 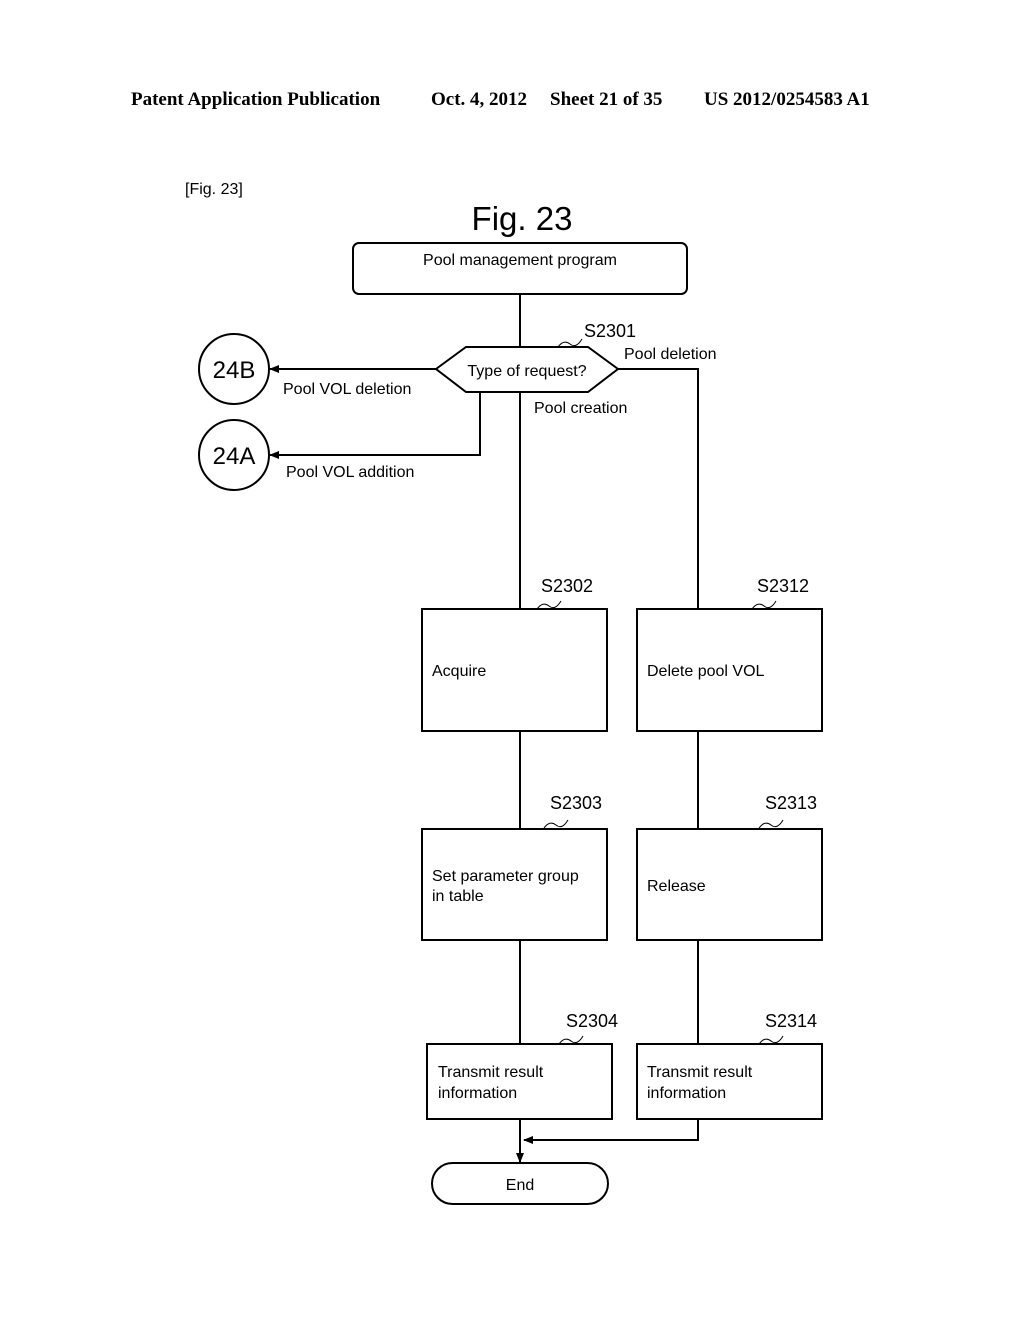 I want to click on step-box-s2314, so click(x=729, y=1081).